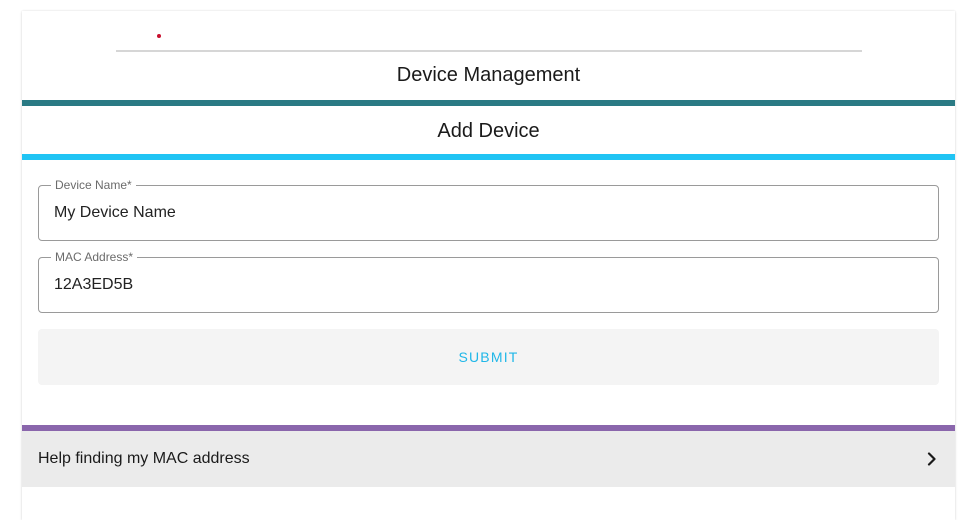 The width and height of the screenshot is (979, 520). Describe the element at coordinates (488, 103) in the screenshot. I see `header-accent-bar` at that location.